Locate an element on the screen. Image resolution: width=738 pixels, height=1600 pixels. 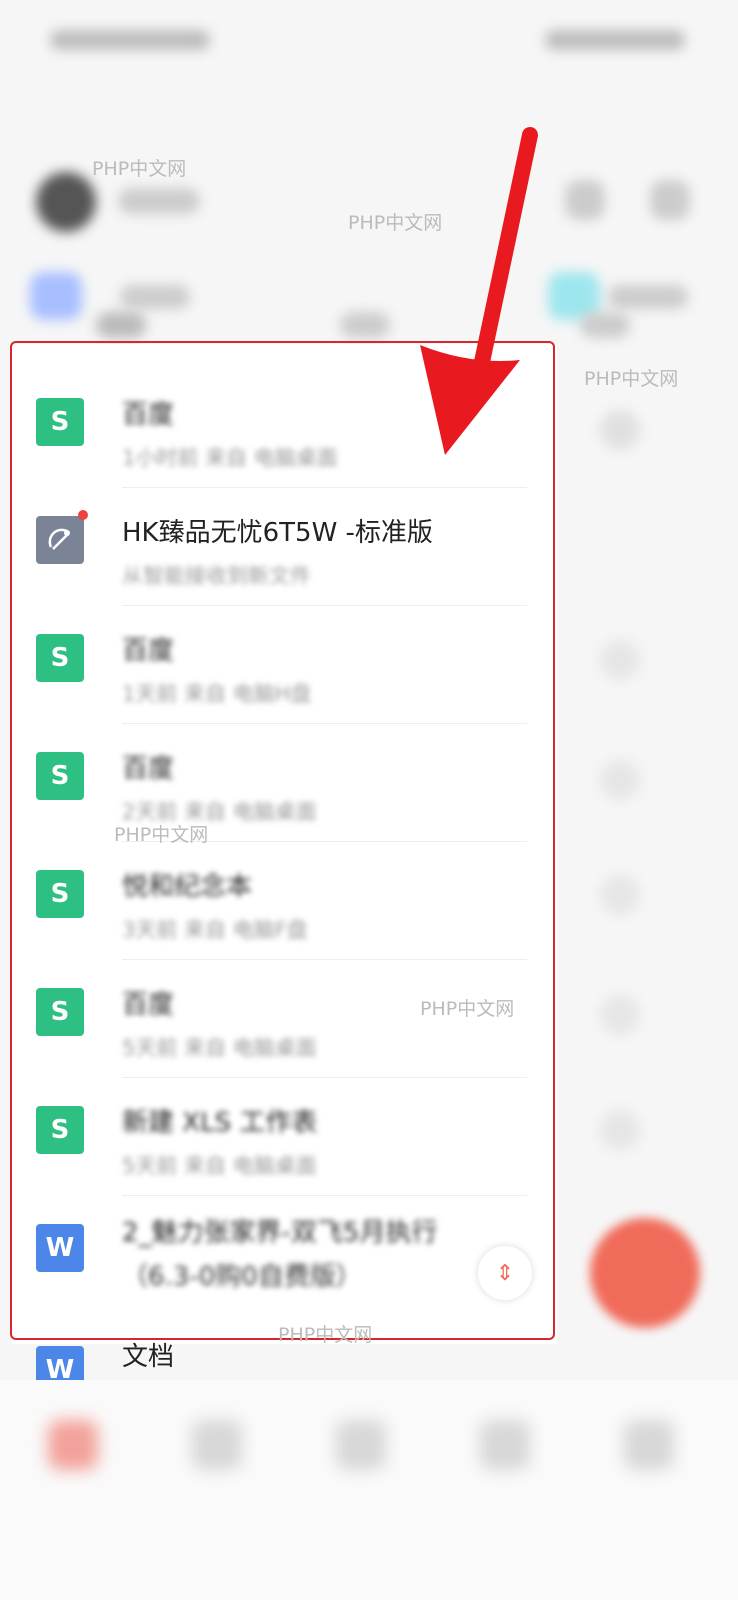
file-subtitle: 3天前 来自 电脑F盘 is located at coordinates (215, 930).